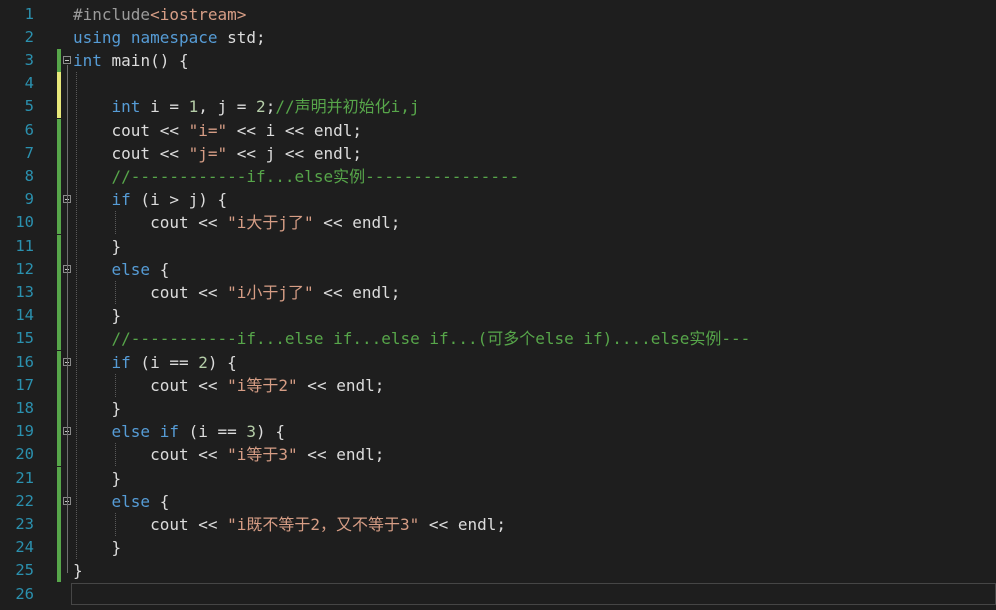 The height and width of the screenshot is (610, 996). Describe the element at coordinates (251, 432) in the screenshot. I see `token-num: 3` at that location.